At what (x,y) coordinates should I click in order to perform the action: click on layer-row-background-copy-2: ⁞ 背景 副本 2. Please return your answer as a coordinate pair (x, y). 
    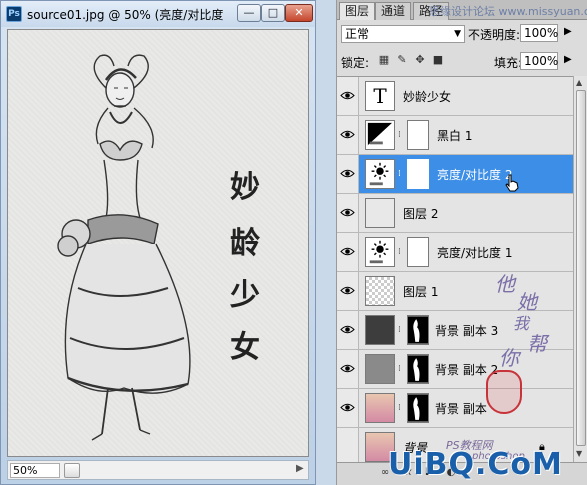
    Looking at the image, I should click on (455, 369).